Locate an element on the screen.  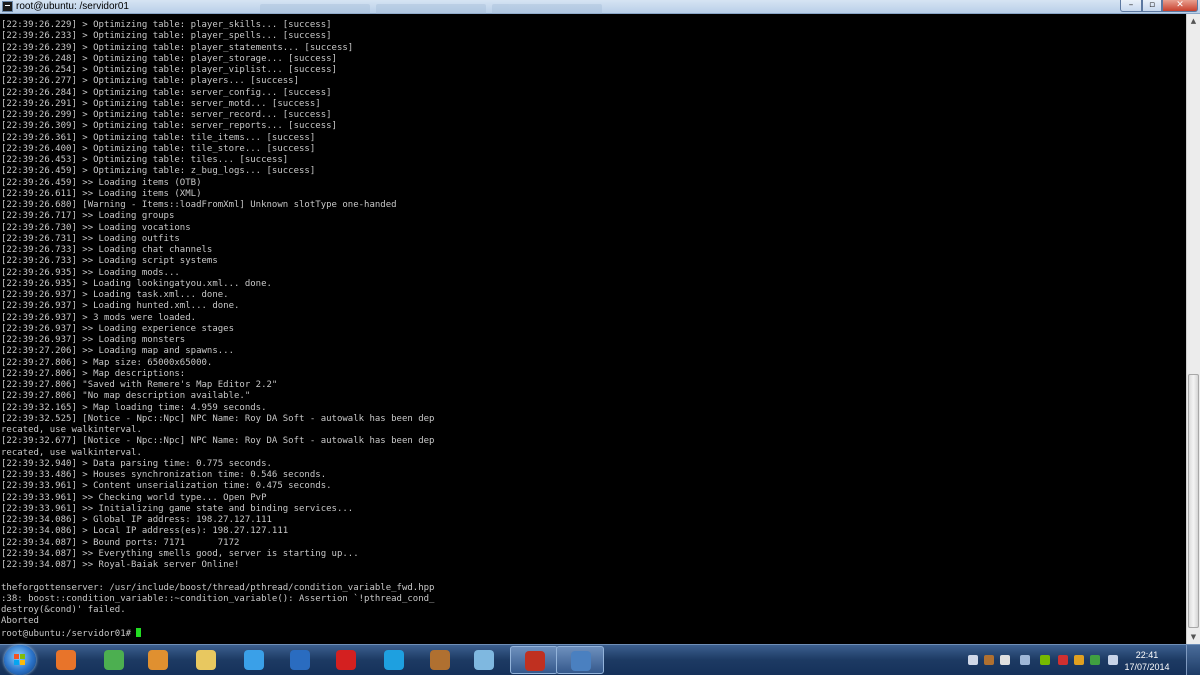
chrome-icon is located at coordinates (114, 660).